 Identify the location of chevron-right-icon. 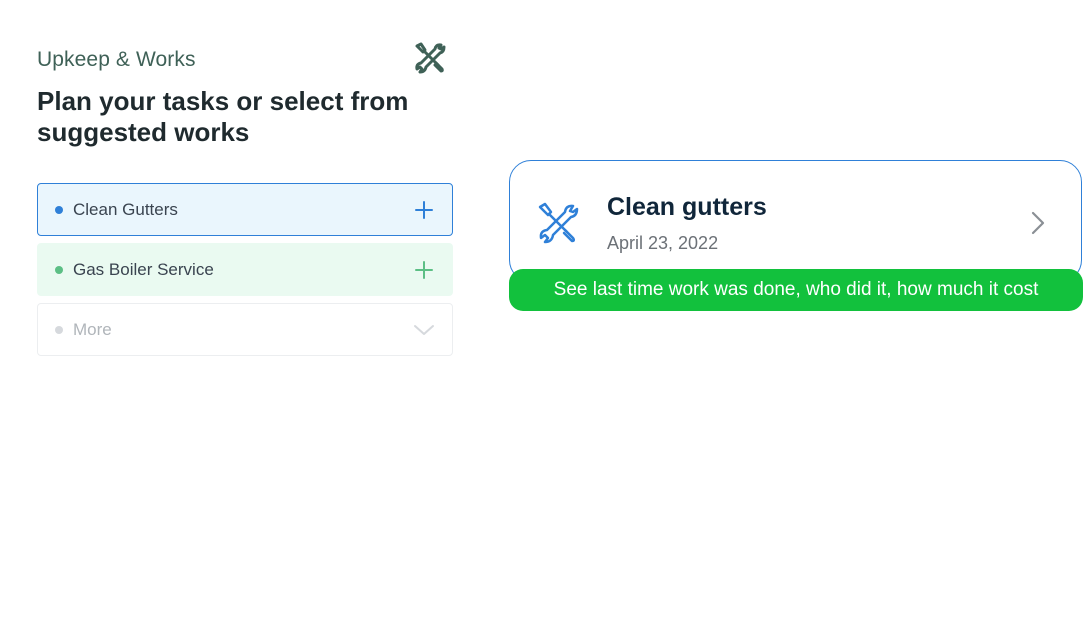
(1038, 223).